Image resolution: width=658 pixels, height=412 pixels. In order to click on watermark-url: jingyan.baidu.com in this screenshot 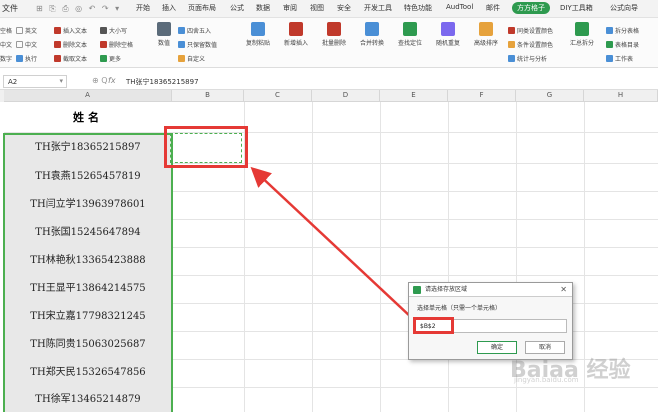, I will do `click(546, 380)`.